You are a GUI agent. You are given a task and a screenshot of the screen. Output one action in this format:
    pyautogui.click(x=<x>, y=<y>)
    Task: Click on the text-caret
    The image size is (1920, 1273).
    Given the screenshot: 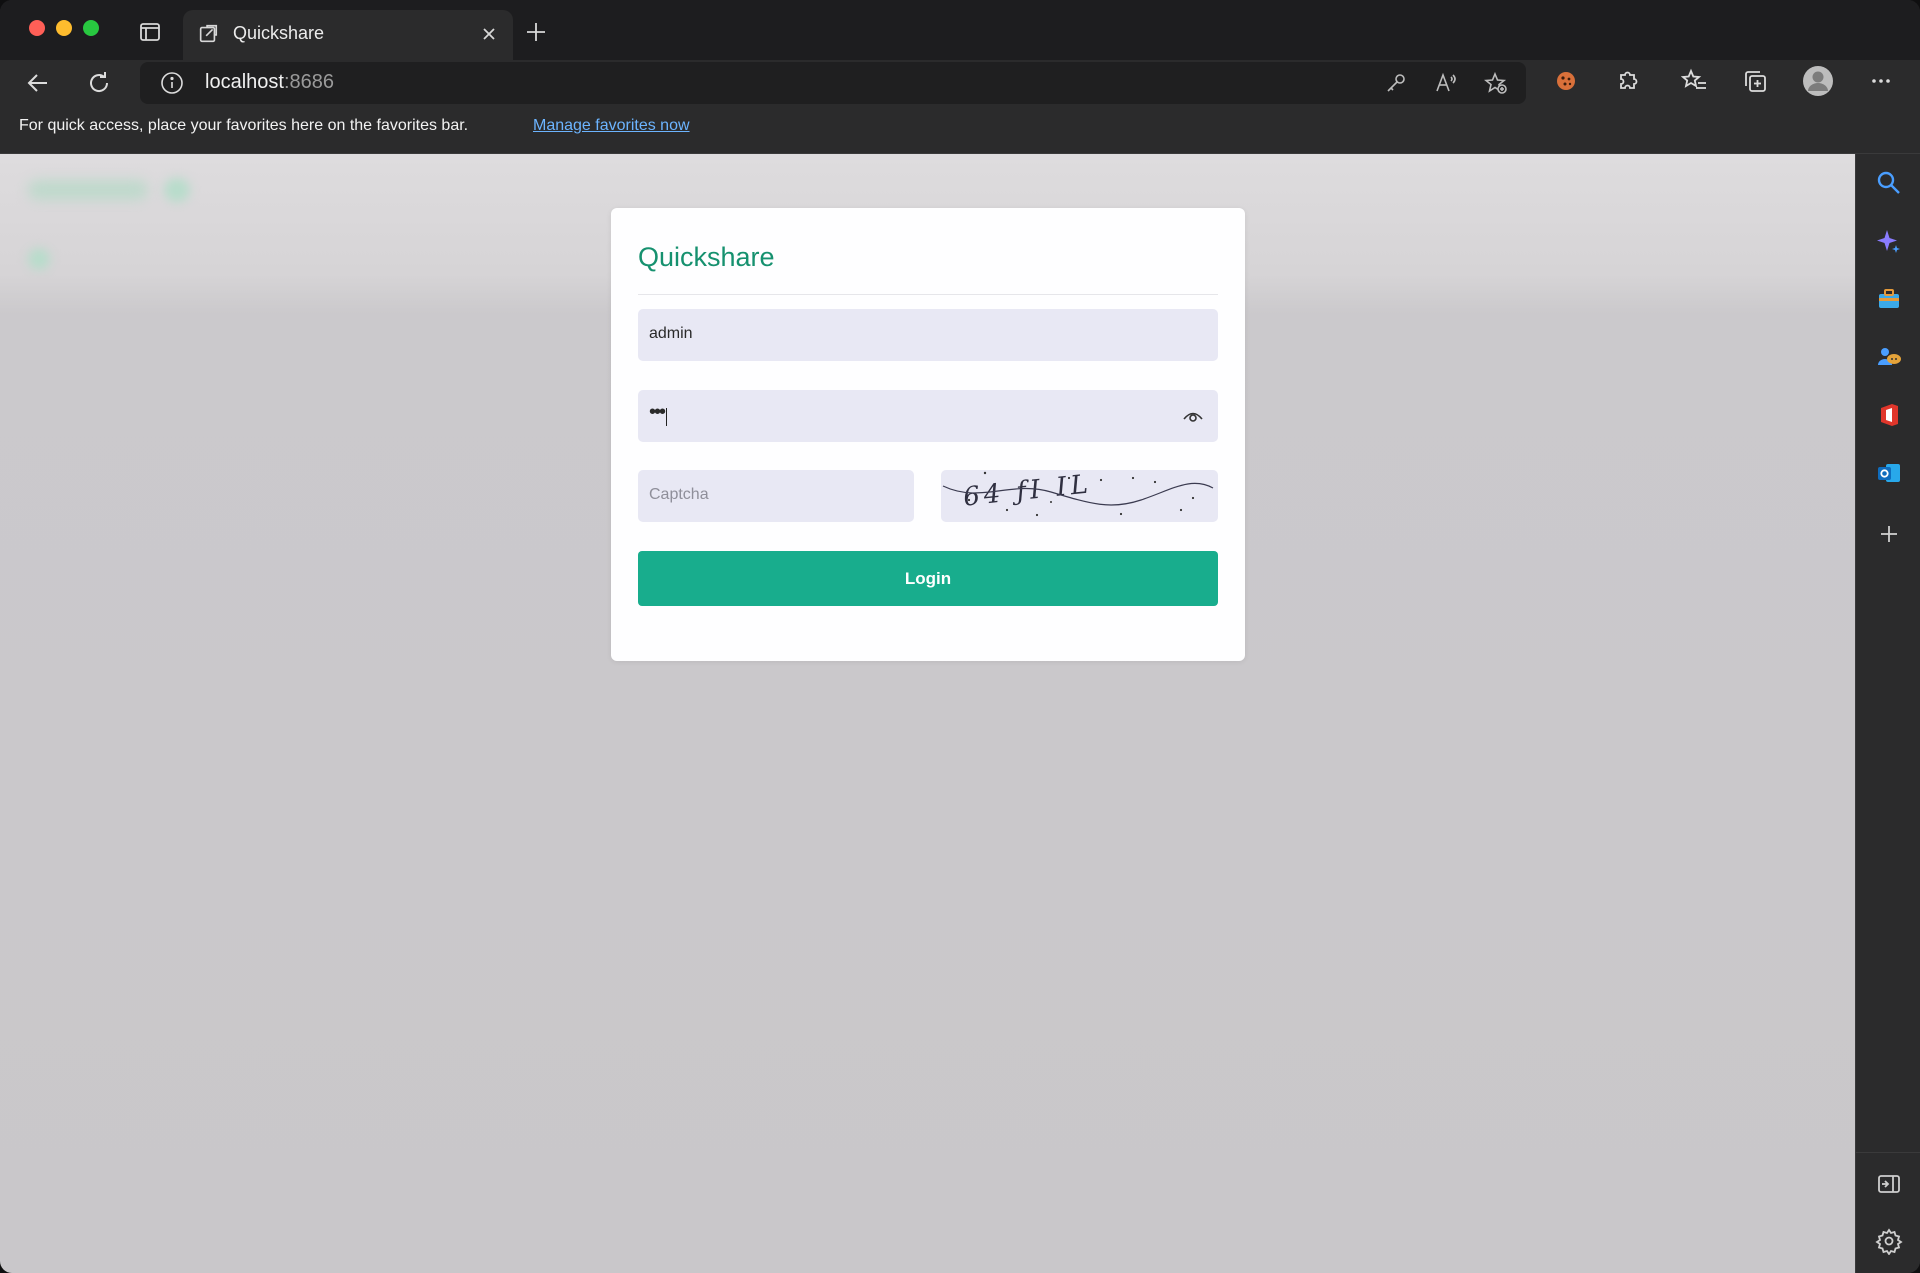 What is the action you would take?
    pyautogui.click(x=666, y=417)
    